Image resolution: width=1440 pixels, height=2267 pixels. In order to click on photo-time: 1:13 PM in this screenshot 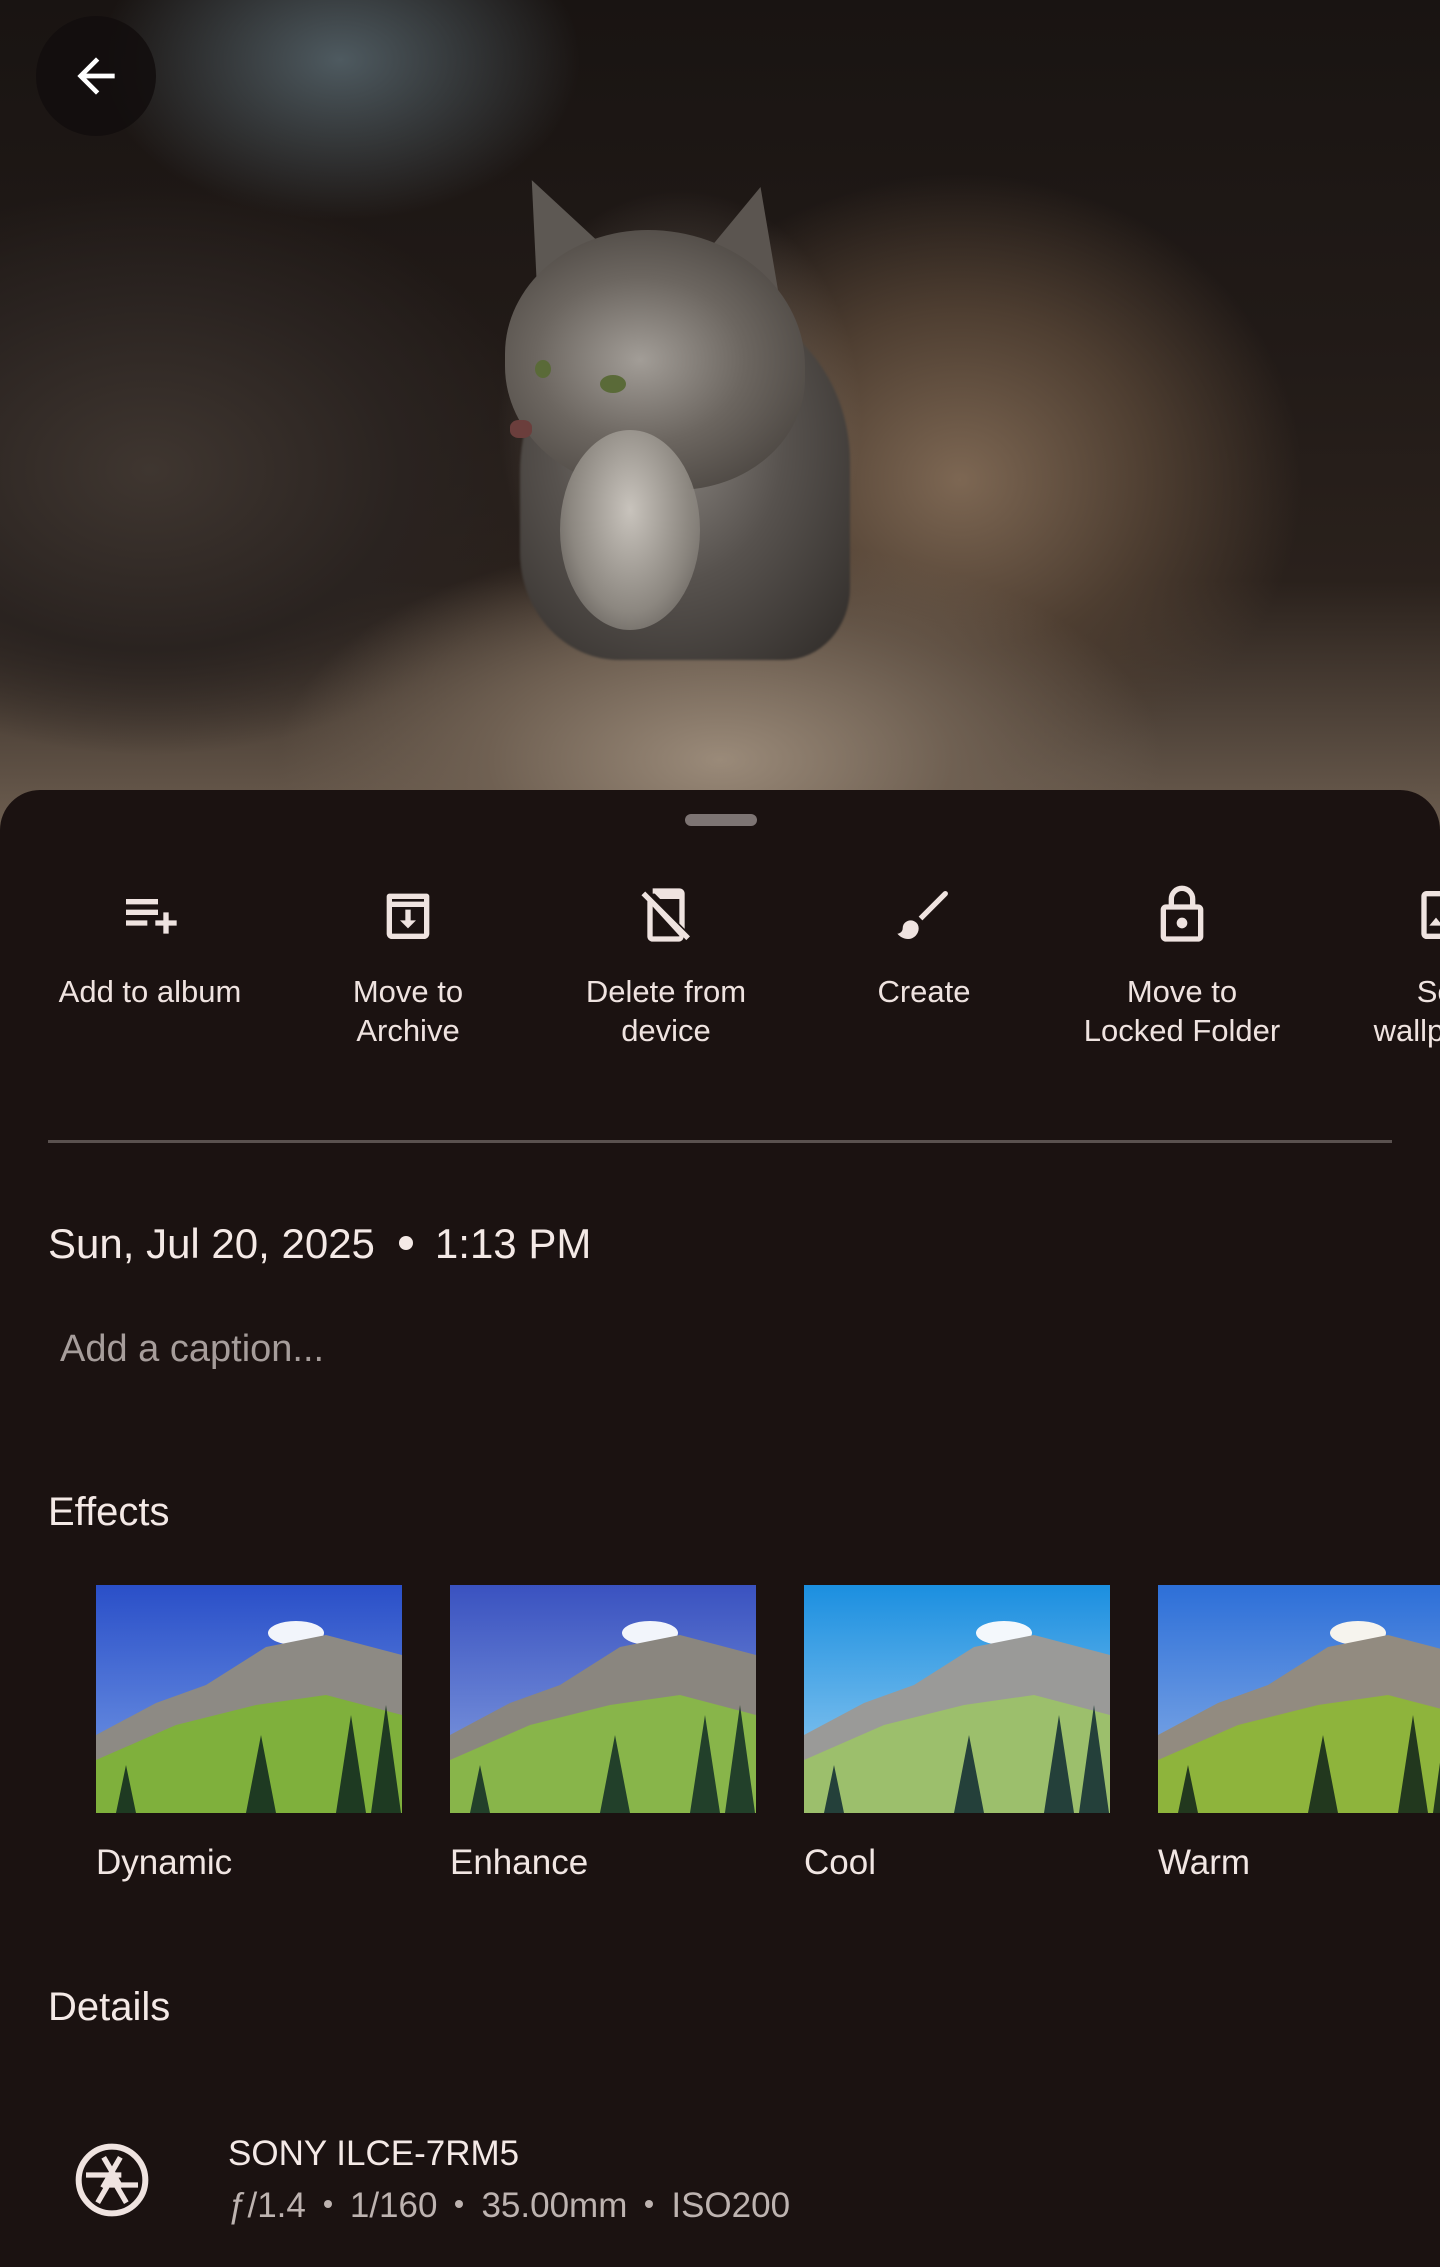, I will do `click(513, 1243)`.